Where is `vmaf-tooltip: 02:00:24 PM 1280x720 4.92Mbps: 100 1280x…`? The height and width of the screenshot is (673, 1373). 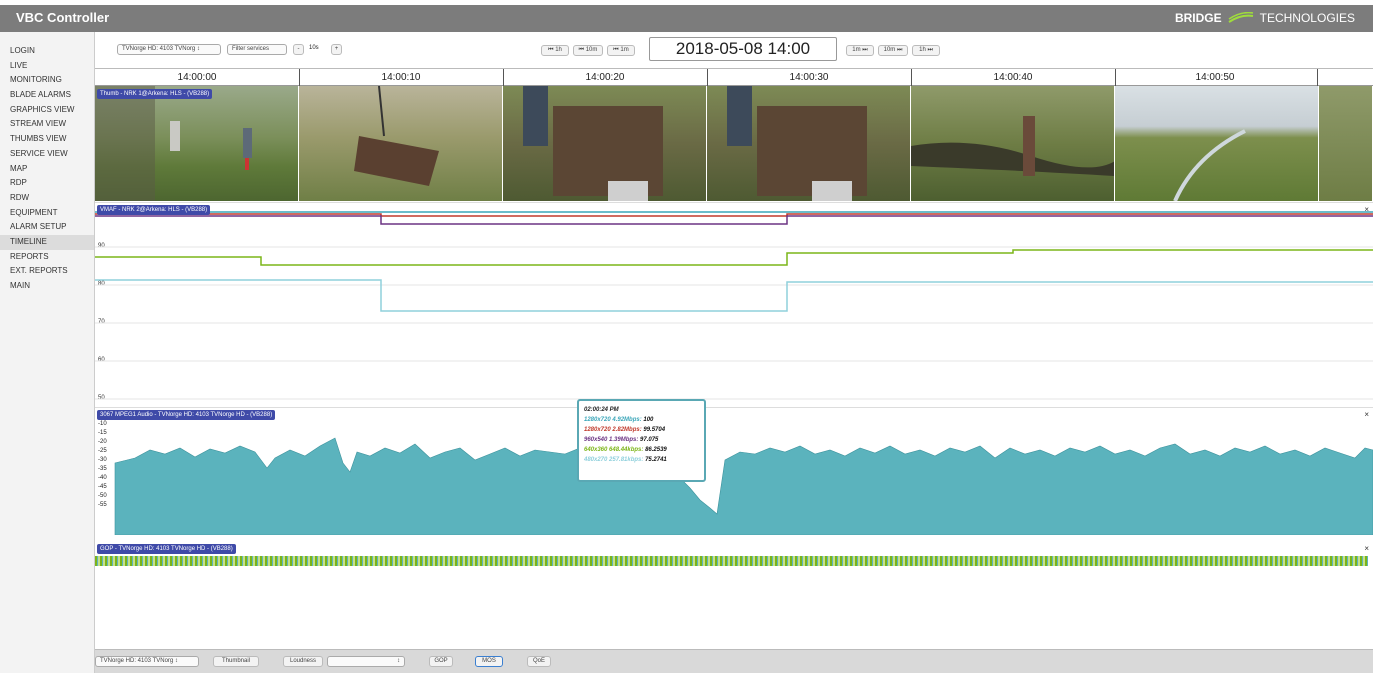 vmaf-tooltip: 02:00:24 PM 1280x720 4.92Mbps: 100 1280x… is located at coordinates (641, 440).